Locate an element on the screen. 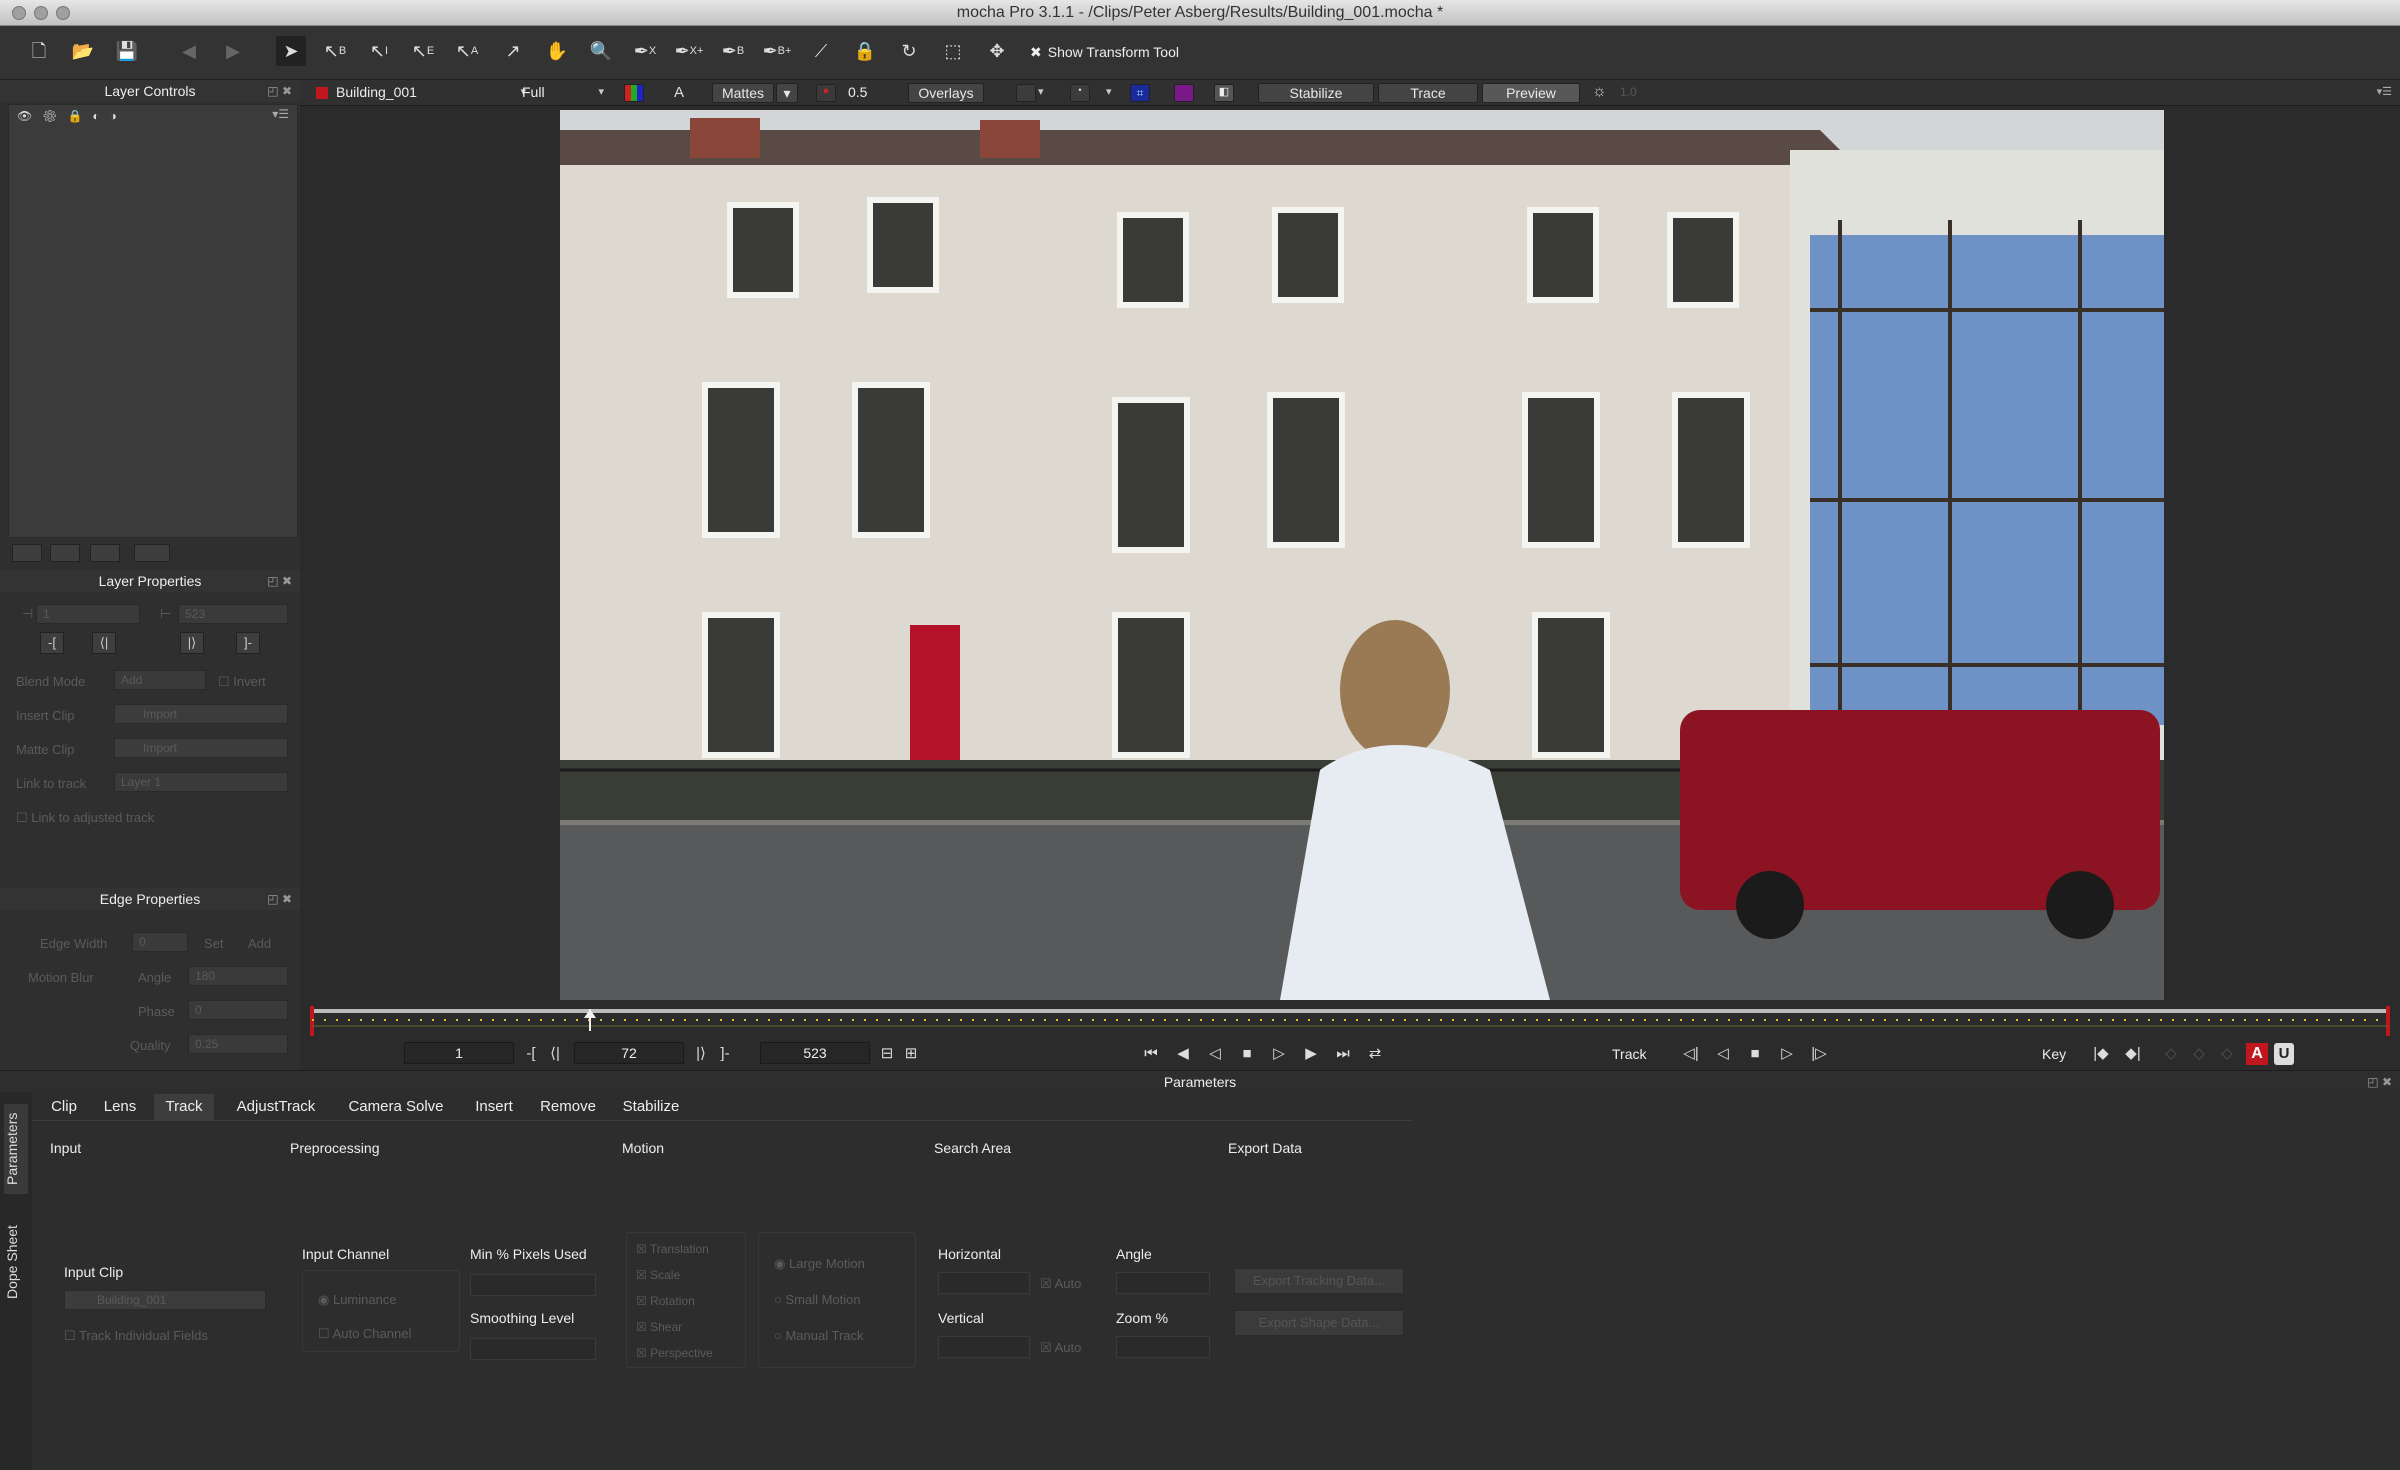 The width and height of the screenshot is (2400, 1470). overlay-grid-icon is located at coordinates (1026, 93).